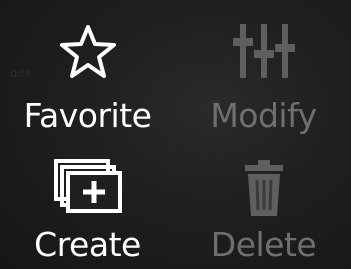 The width and height of the screenshot is (351, 269). I want to click on create-label: Create, so click(87, 244).